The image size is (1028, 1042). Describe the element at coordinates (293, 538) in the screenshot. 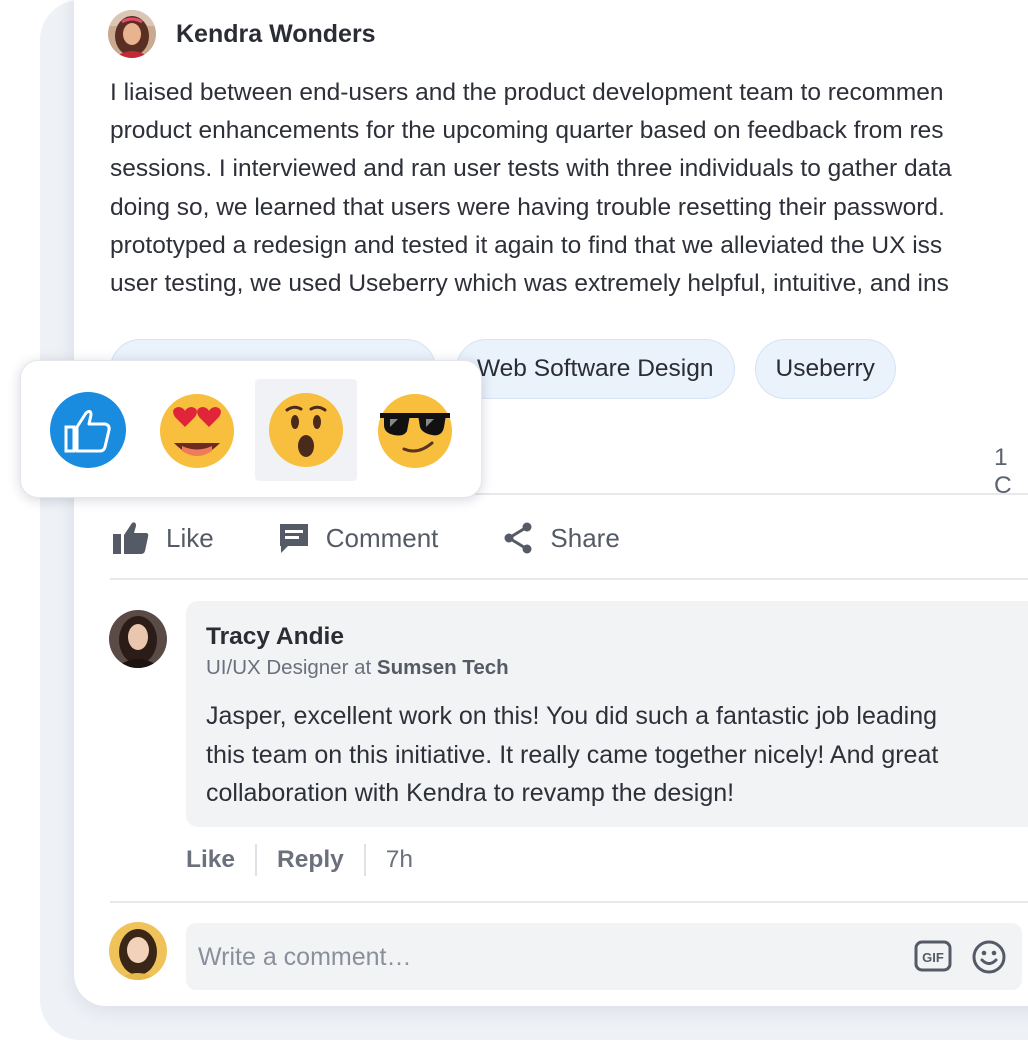

I see `comment-icon` at that location.